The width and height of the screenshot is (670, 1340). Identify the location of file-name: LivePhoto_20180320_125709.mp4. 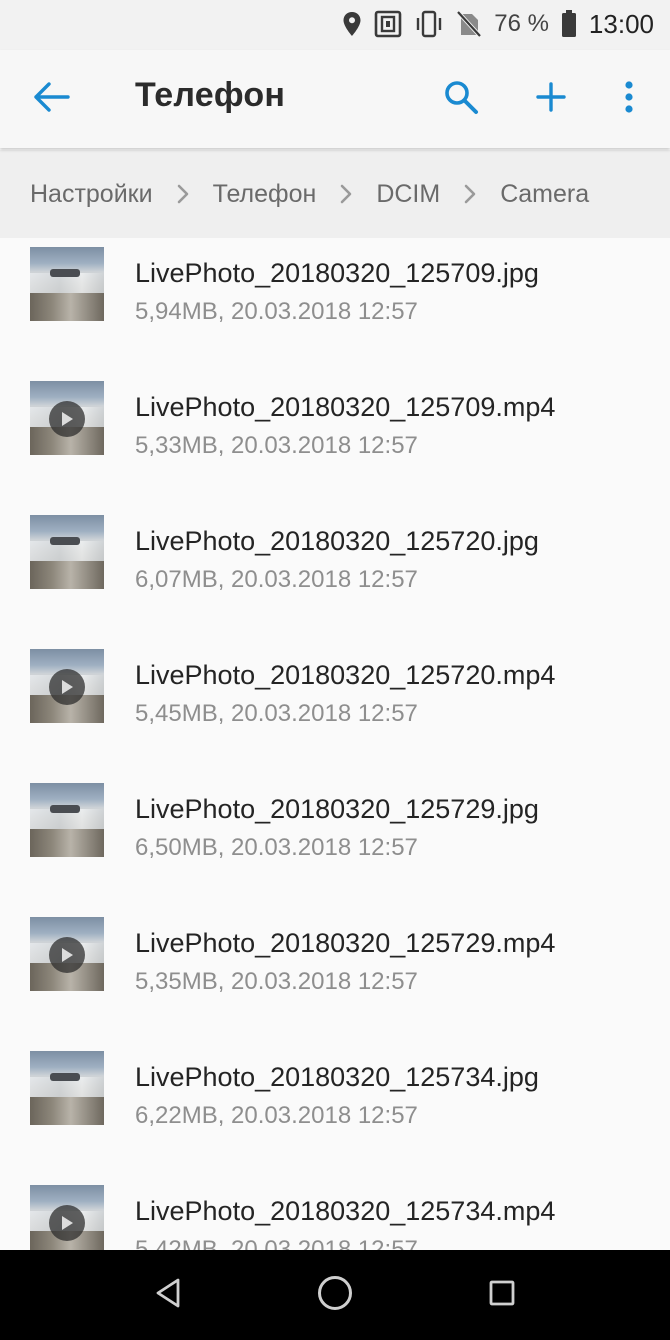
(345, 407).